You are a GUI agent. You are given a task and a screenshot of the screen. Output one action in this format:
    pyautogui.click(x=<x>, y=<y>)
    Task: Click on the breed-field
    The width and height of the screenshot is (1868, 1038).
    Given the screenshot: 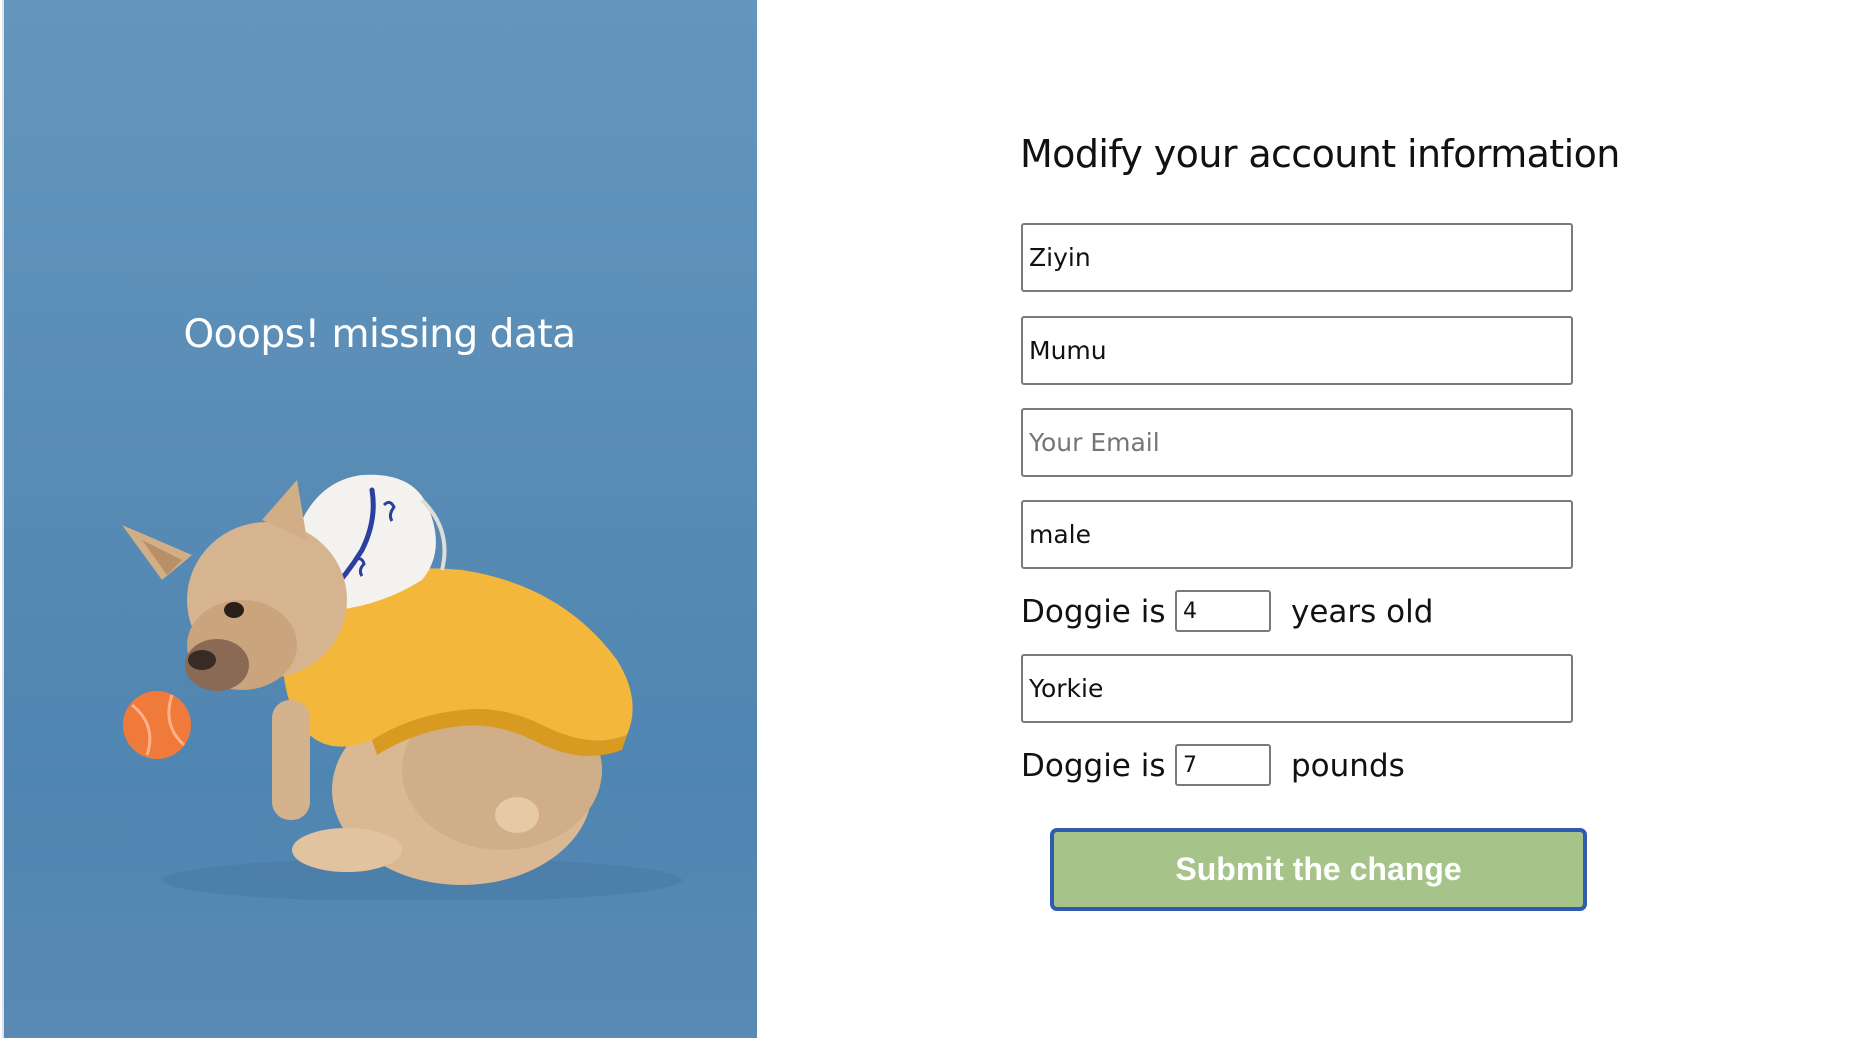 What is the action you would take?
    pyautogui.click(x=1297, y=688)
    